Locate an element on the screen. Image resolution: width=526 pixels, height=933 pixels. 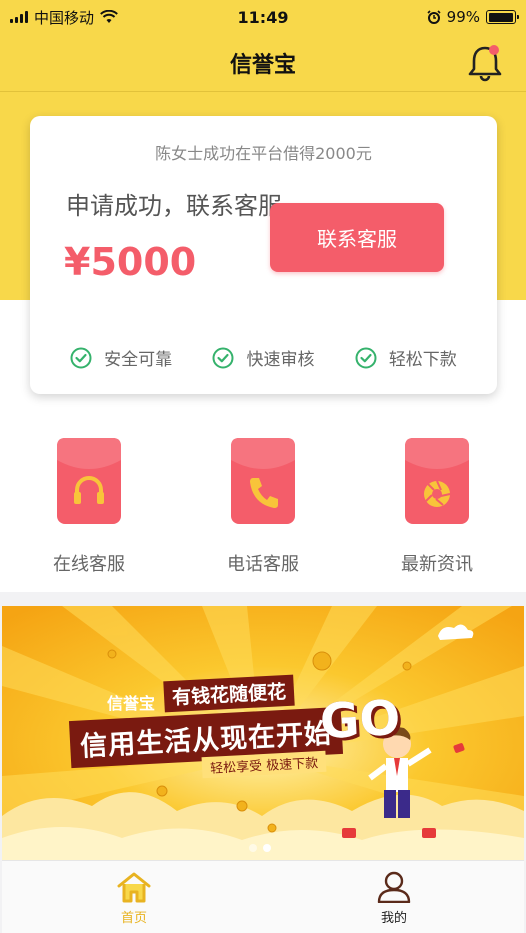
tab-home: 首页 is located at coordinates (134, 897).